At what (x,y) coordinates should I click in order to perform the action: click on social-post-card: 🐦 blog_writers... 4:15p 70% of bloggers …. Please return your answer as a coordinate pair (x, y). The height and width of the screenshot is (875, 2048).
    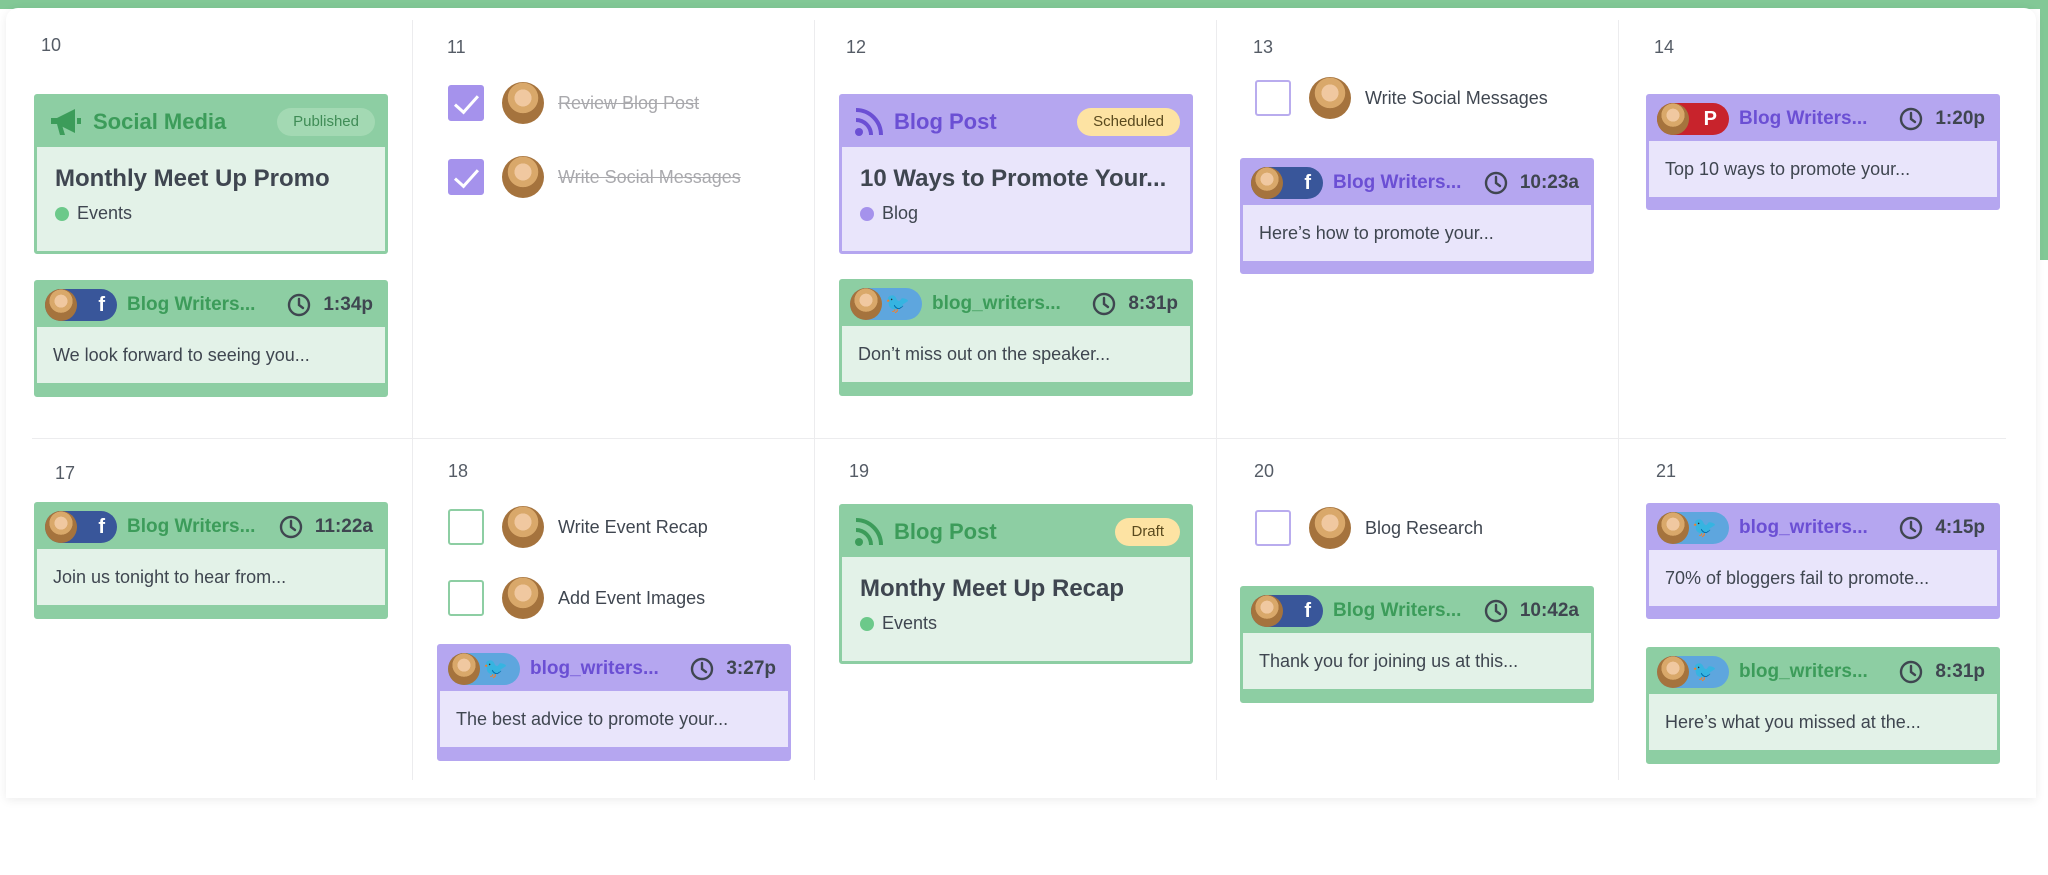
    Looking at the image, I should click on (1823, 561).